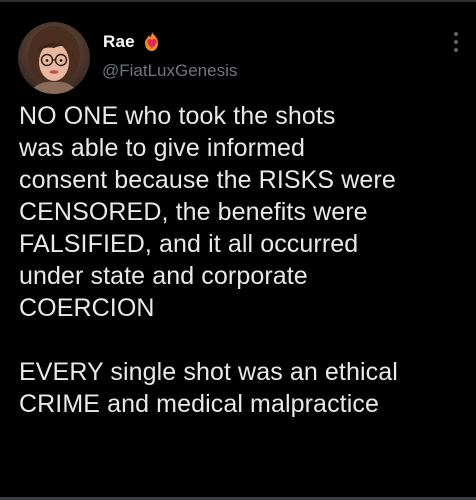 This screenshot has height=500, width=476. Describe the element at coordinates (193, 212) in the screenshot. I see `tweet-line: CENSORED, the benefits were` at that location.